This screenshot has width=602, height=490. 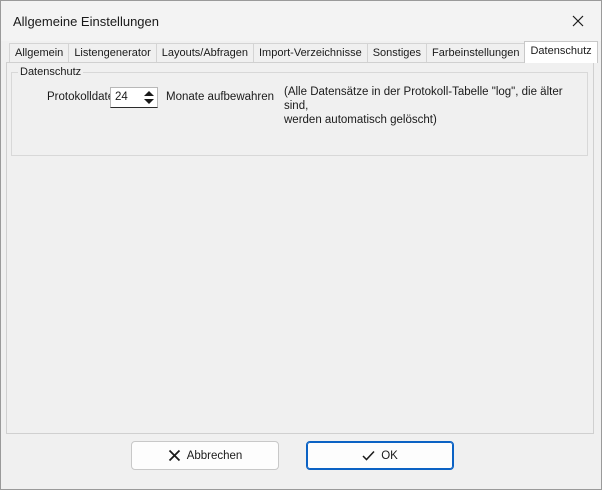 What do you see at coordinates (301, 462) in the screenshot?
I see `button-bar: Abbrechen OK` at bounding box center [301, 462].